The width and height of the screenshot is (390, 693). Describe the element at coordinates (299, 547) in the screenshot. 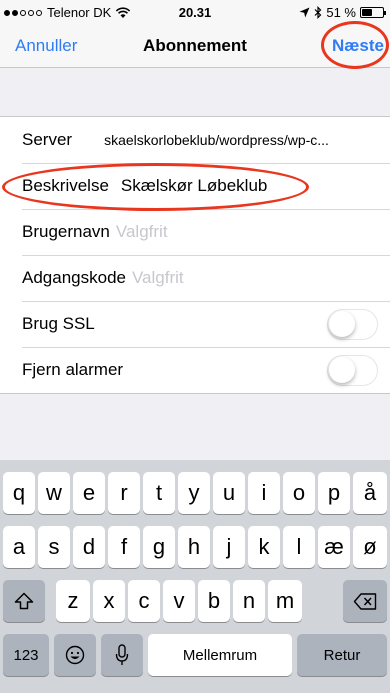

I see `key-l: l` at that location.